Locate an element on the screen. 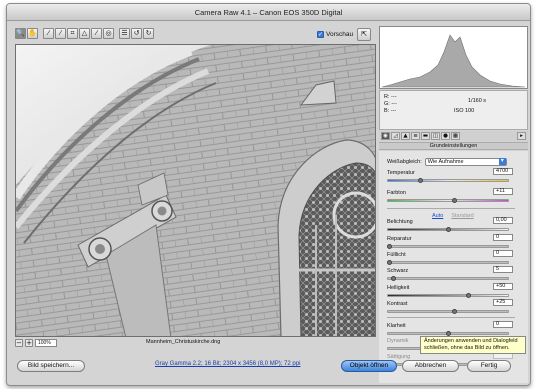 The width and height of the screenshot is (537, 389). exposure-info: 1/160 s ISO 100 is located at coordinates (468, 106).